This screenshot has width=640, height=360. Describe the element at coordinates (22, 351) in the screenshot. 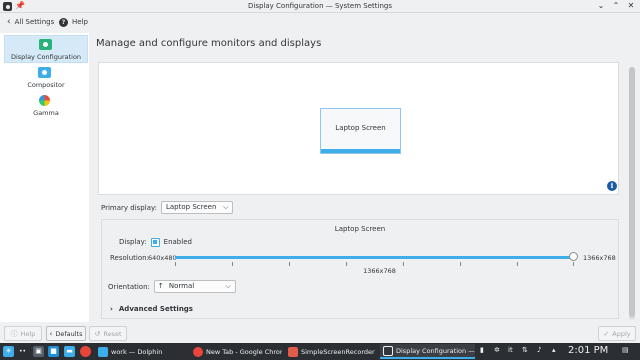

I see `pager-icon: ••` at that location.